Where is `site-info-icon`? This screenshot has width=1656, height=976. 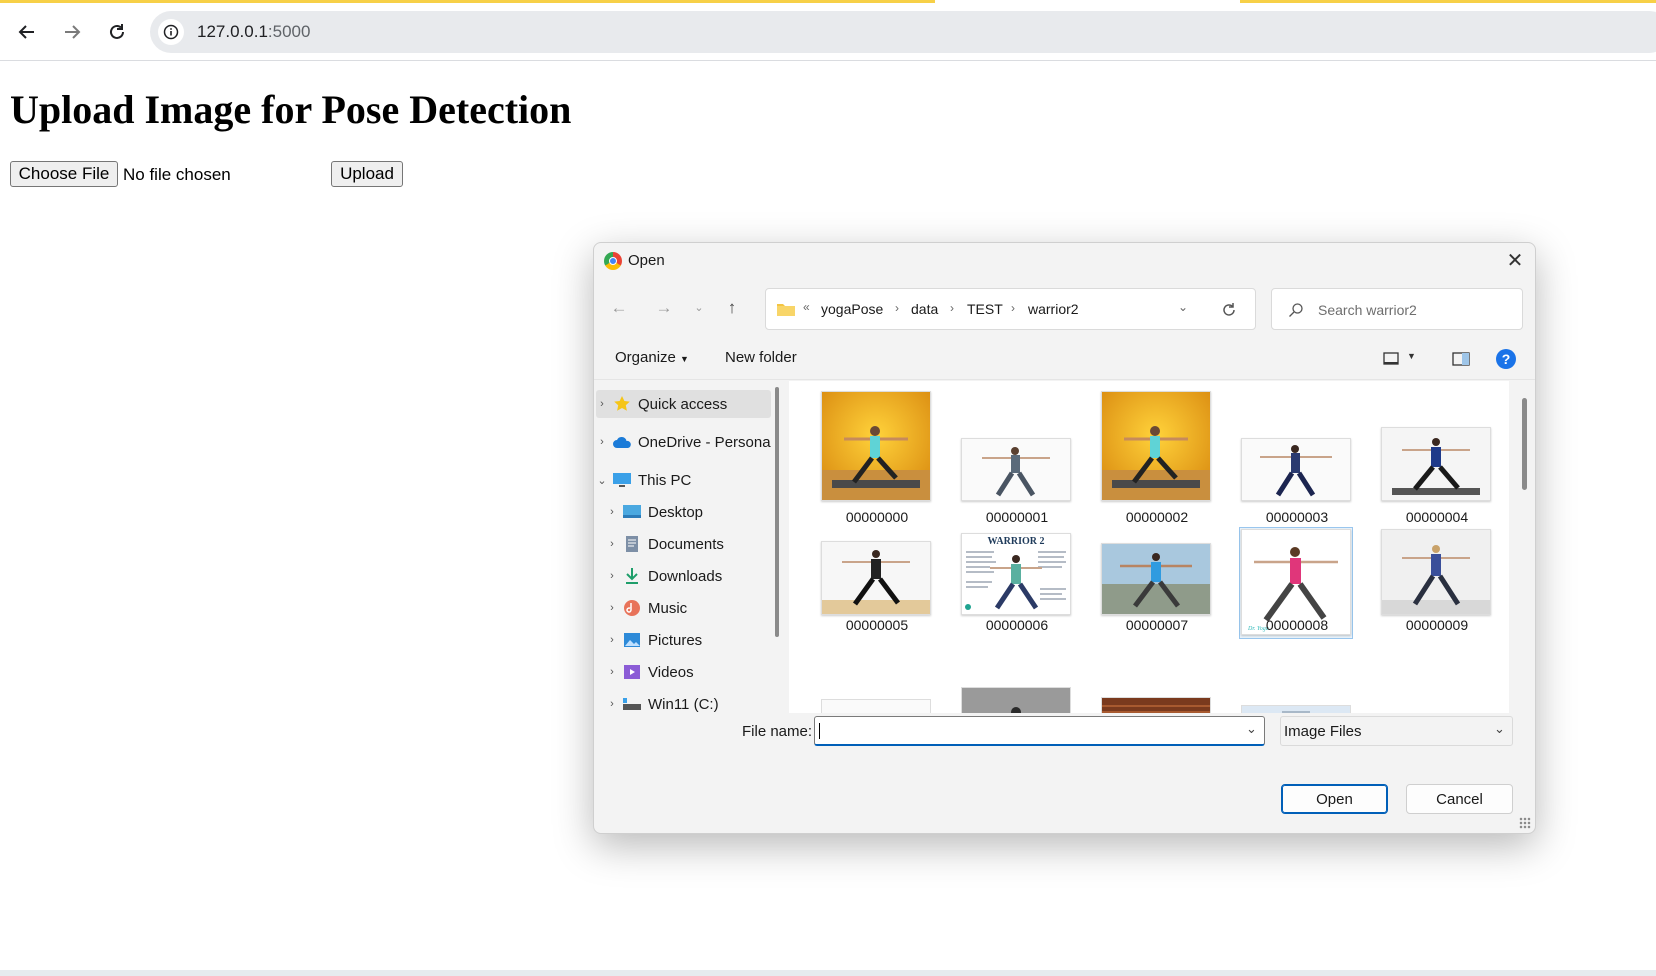 site-info-icon is located at coordinates (171, 32).